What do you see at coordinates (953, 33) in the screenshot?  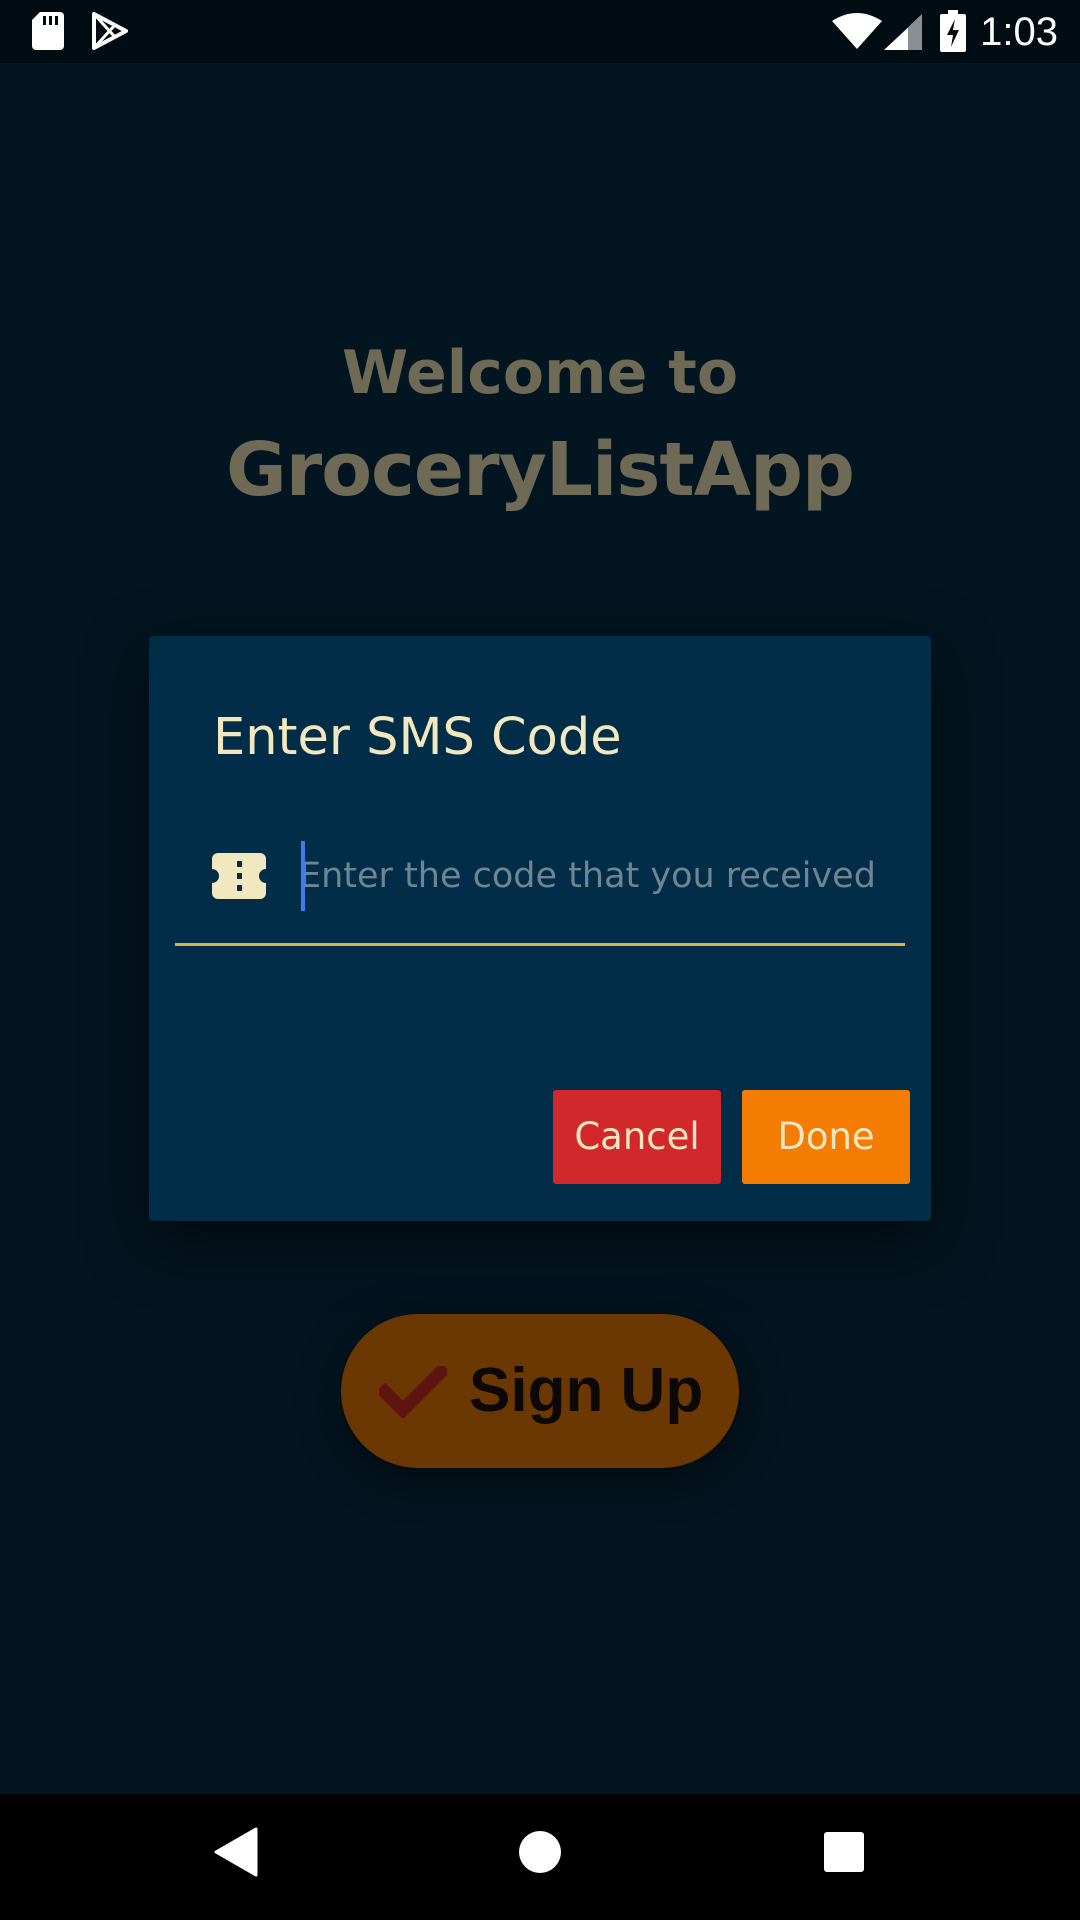 I see `battery-charging-icon` at bounding box center [953, 33].